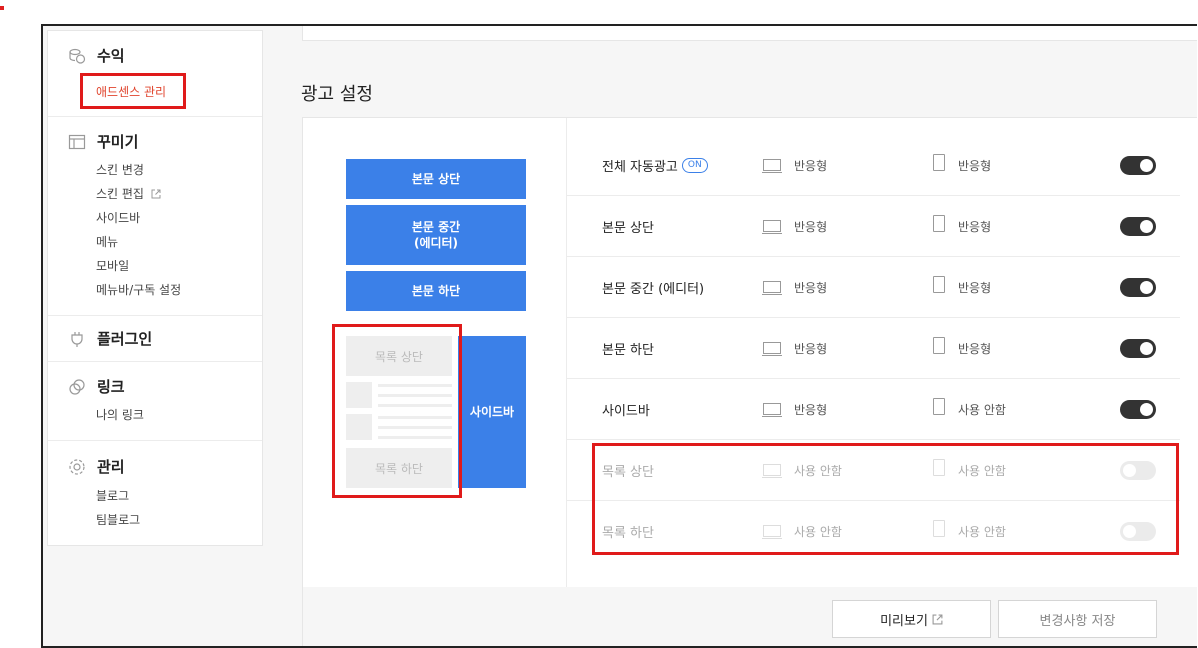  Describe the element at coordinates (155, 216) in the screenshot. I see `sidebar-section-decorate: 꾸미기 스킨 변경 스킨 편집 사이드바 메뉴 모바일 메뉴바/구독 설정` at that location.